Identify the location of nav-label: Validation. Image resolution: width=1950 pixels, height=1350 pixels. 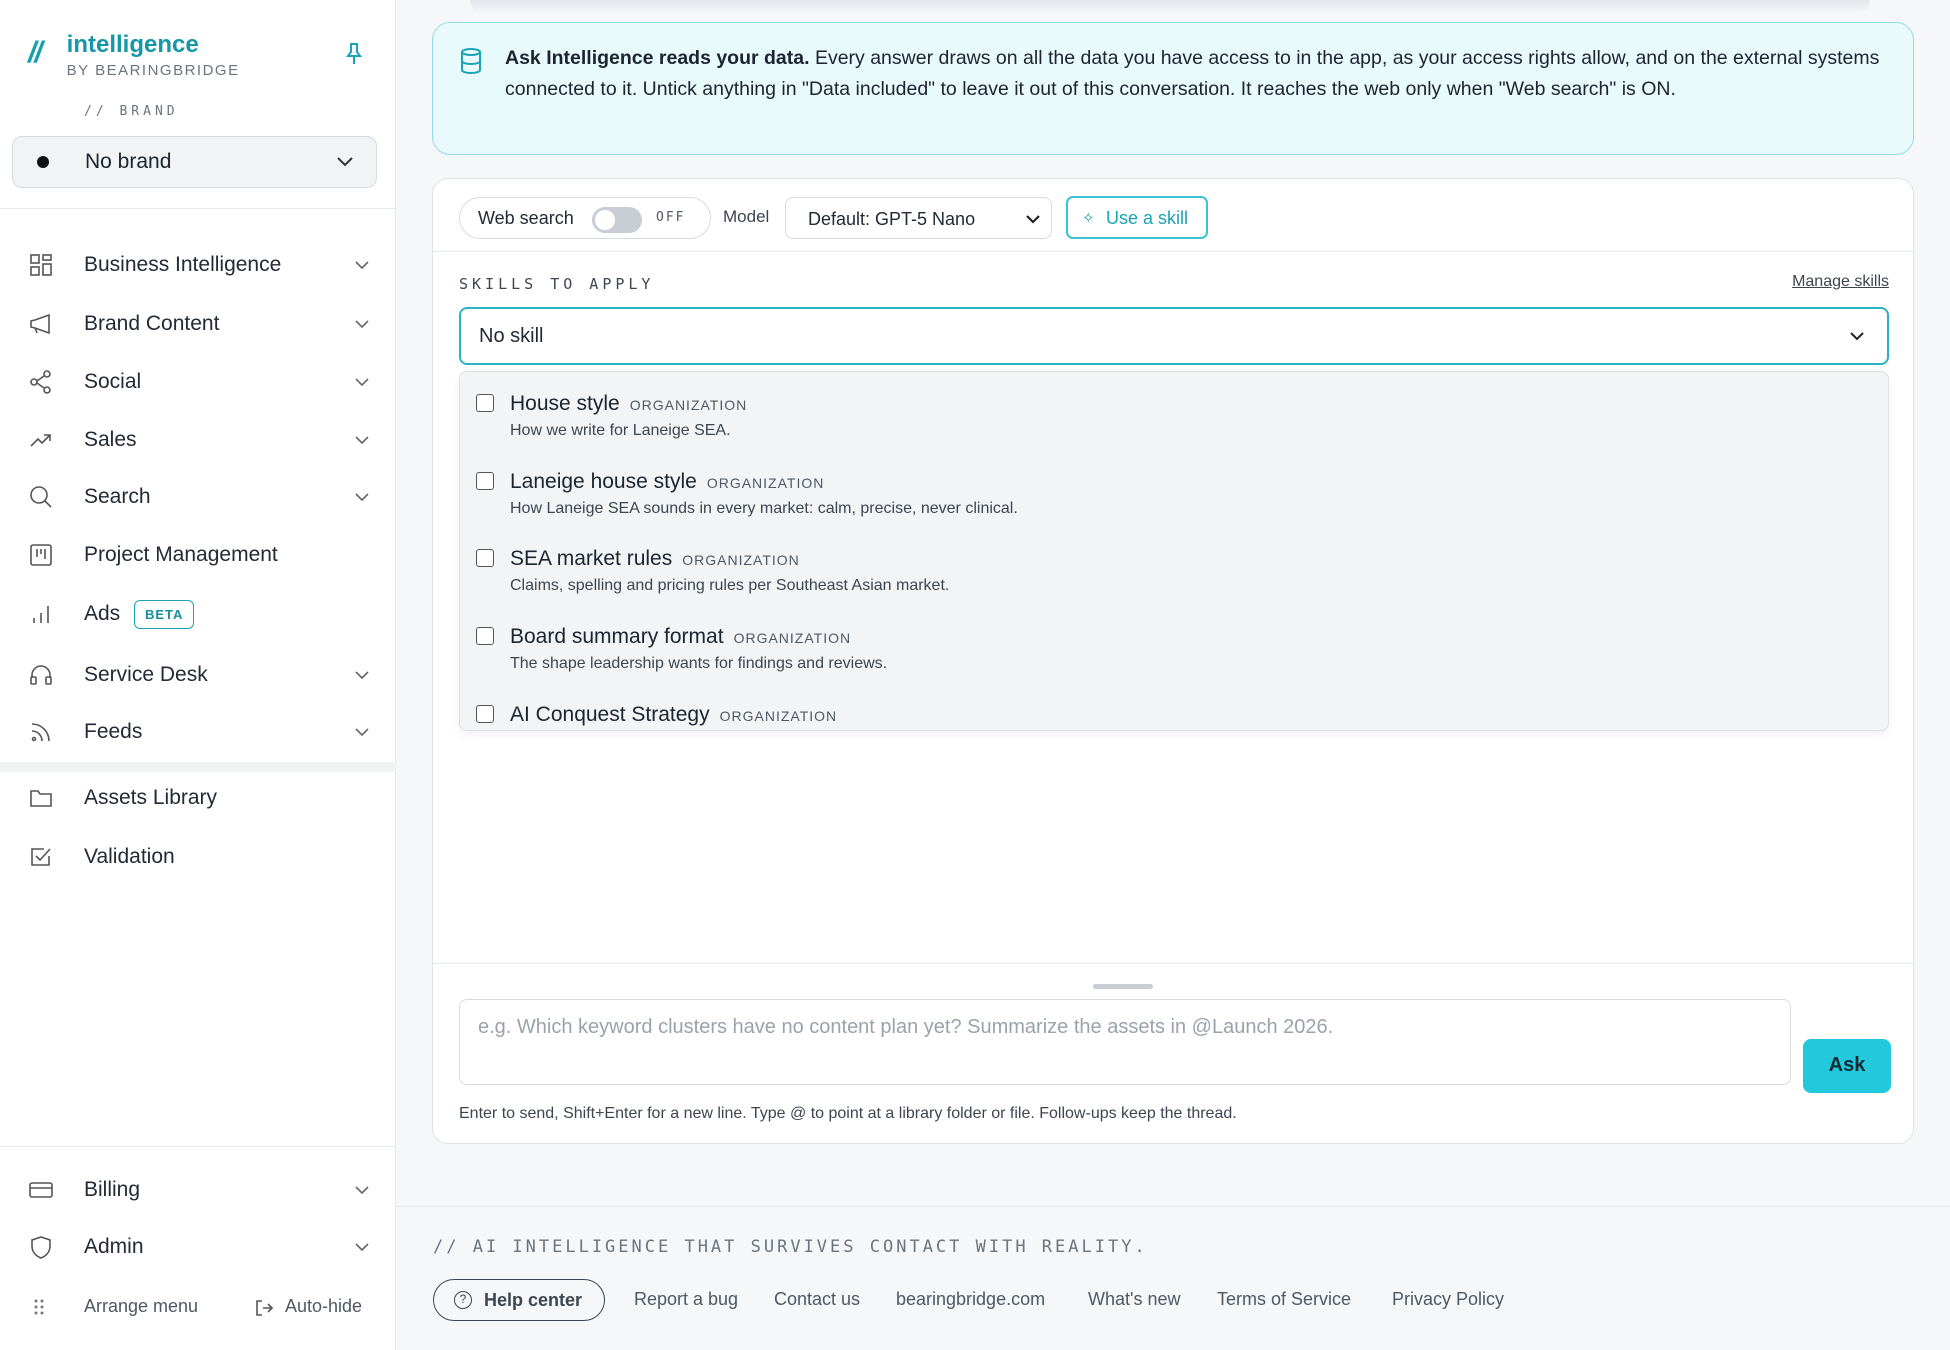
(129, 856).